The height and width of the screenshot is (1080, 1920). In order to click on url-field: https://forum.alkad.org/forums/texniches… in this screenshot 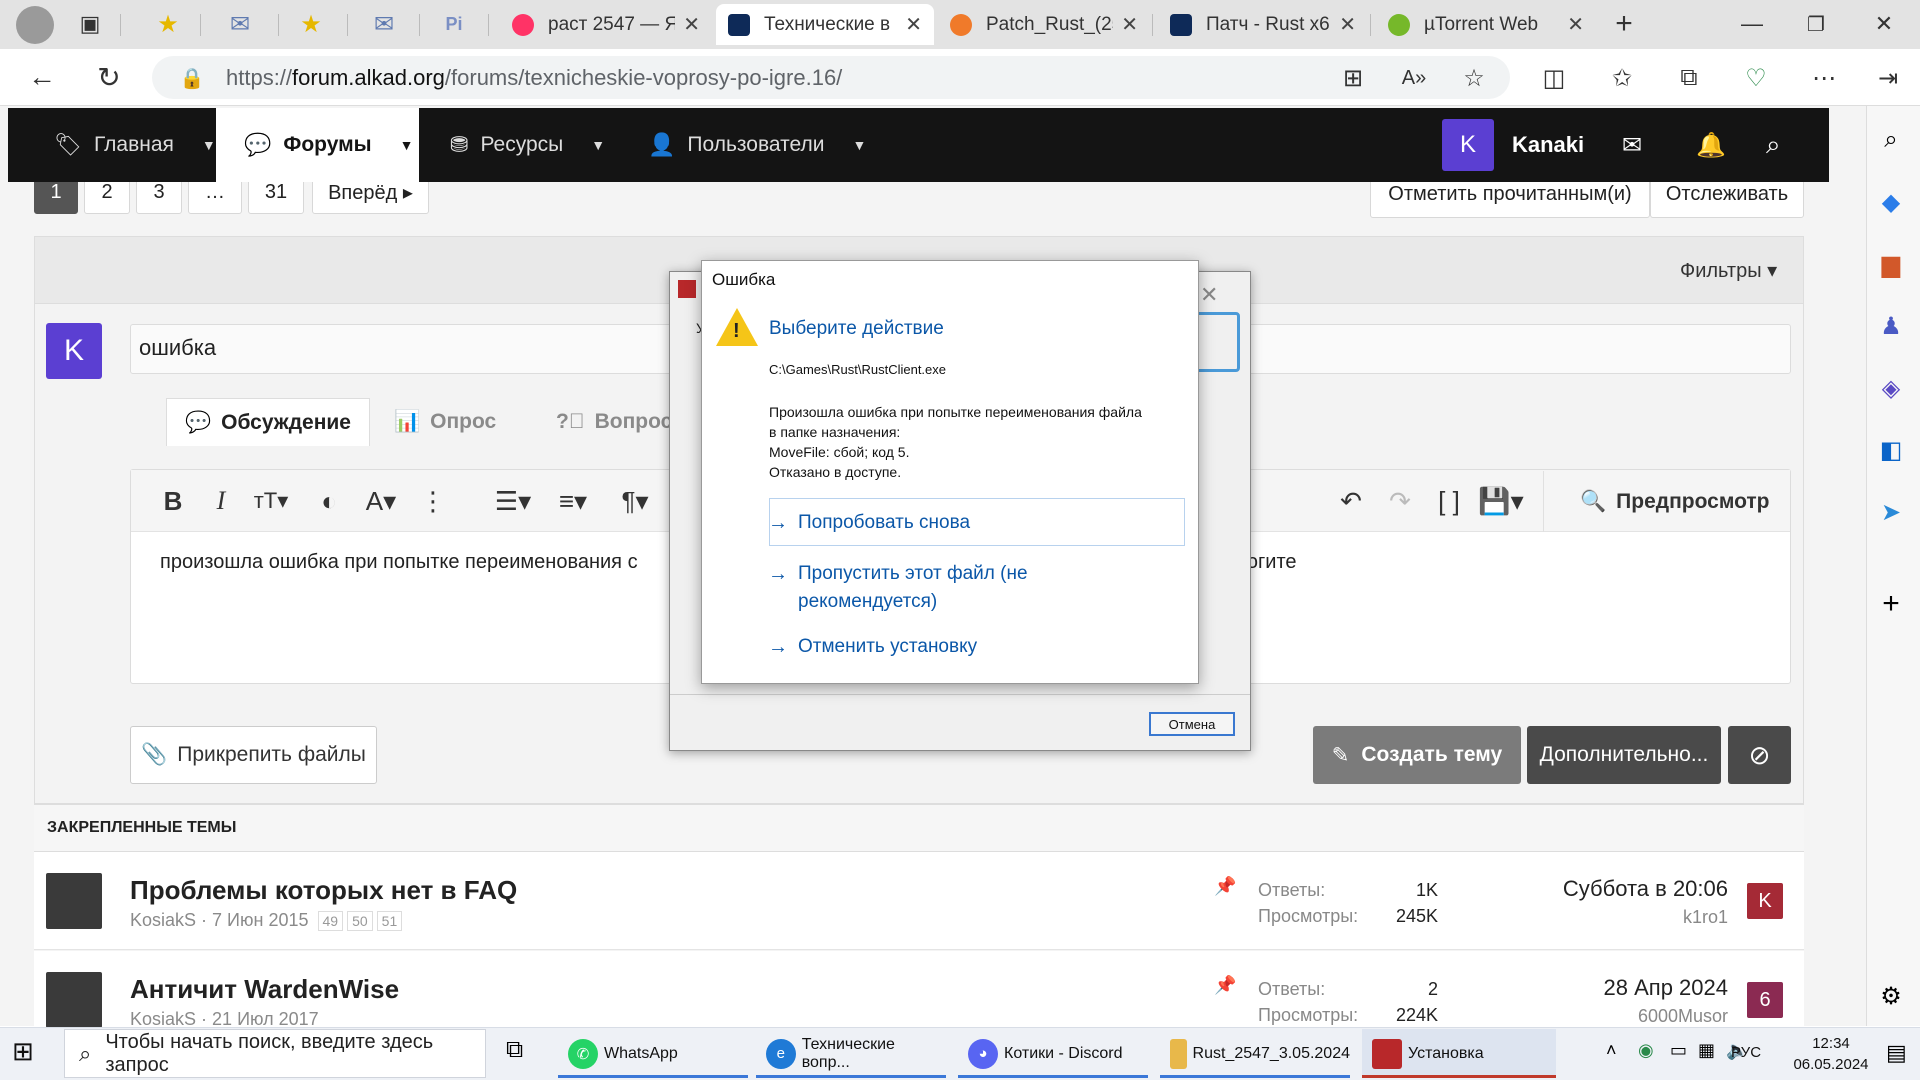, I will do `click(831, 77)`.